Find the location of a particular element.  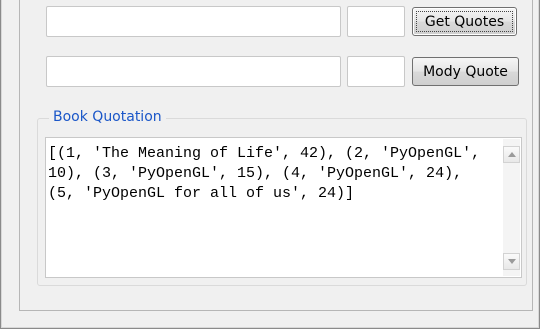

scroll-down-arrow-icon is located at coordinates (511, 261).